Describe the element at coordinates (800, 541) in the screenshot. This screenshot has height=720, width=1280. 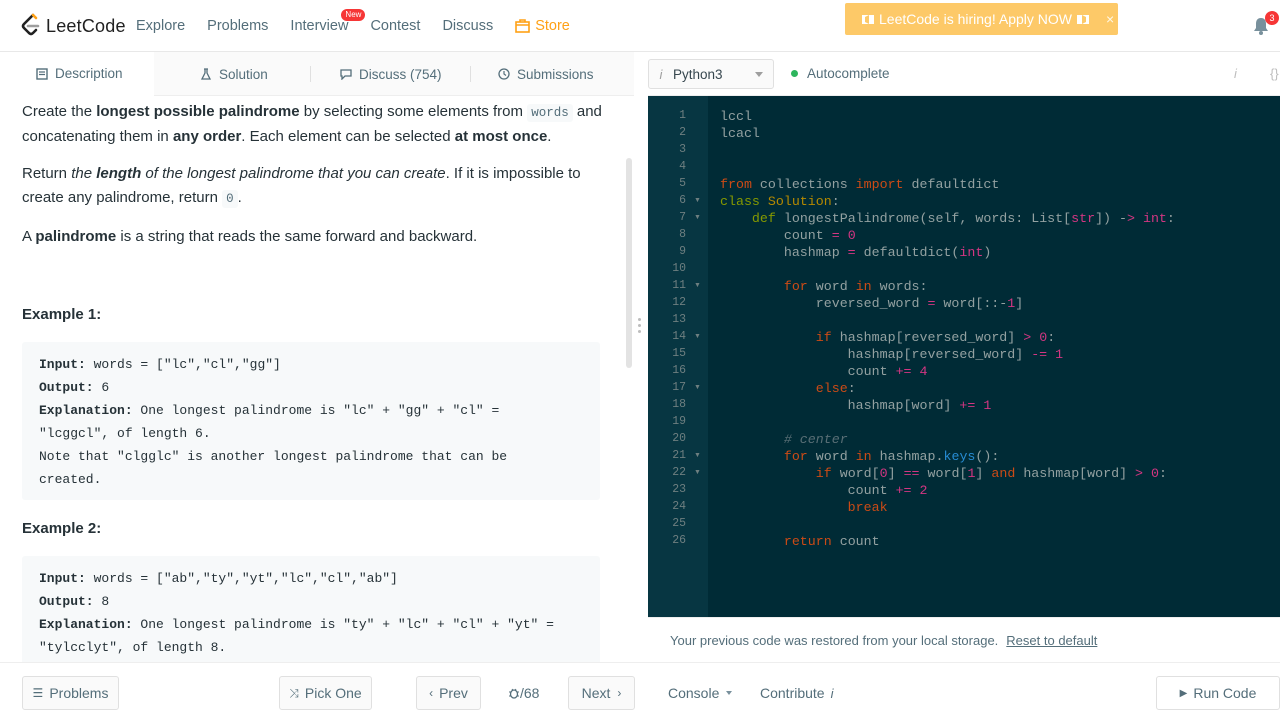
I see `code-line: return count` at that location.